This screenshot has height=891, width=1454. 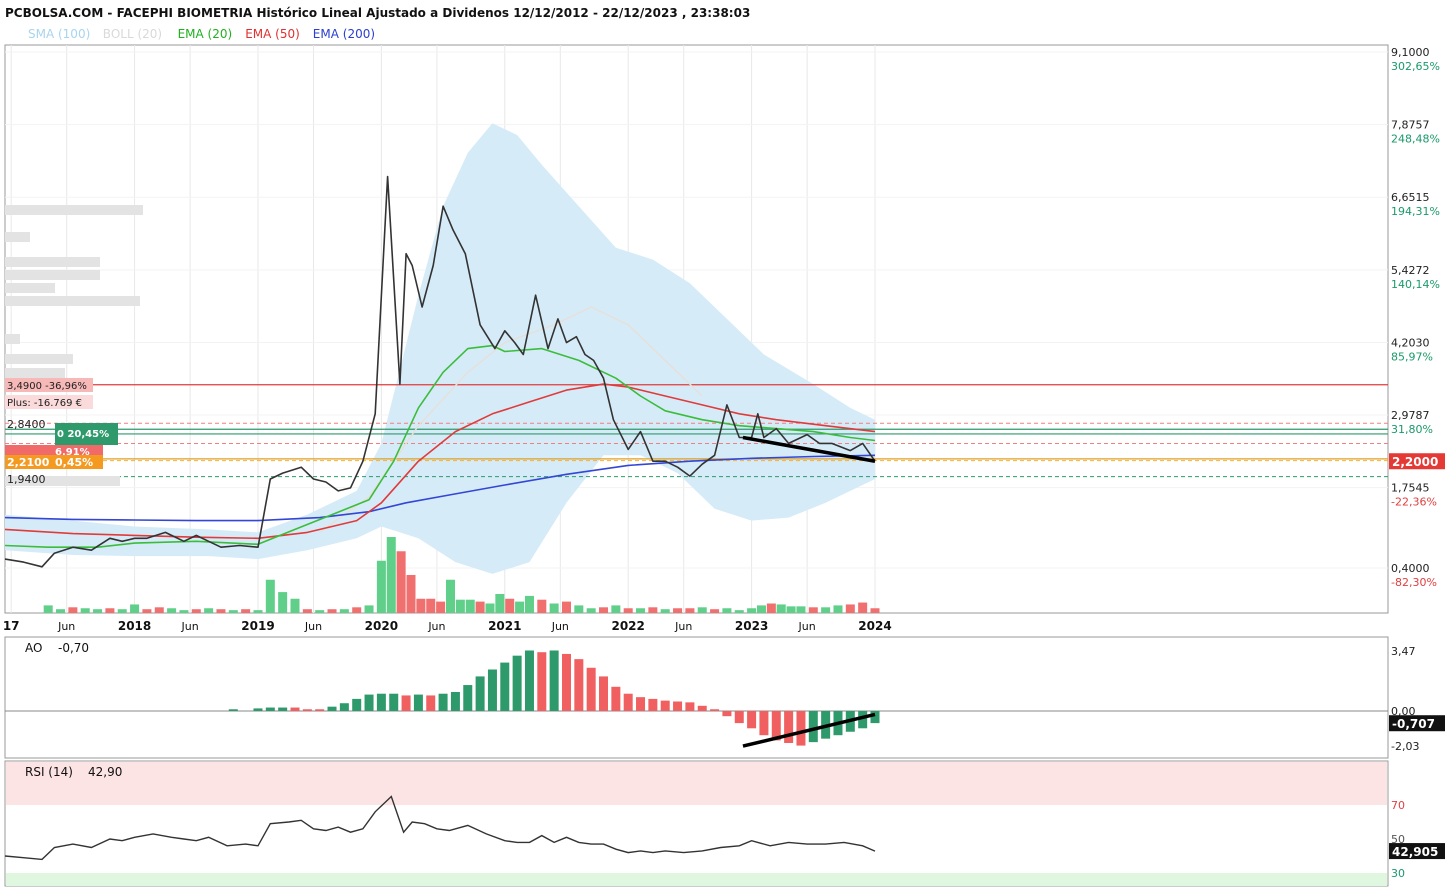 What do you see at coordinates (627, 626) in the screenshot?
I see `x-tick-label: 2022` at bounding box center [627, 626].